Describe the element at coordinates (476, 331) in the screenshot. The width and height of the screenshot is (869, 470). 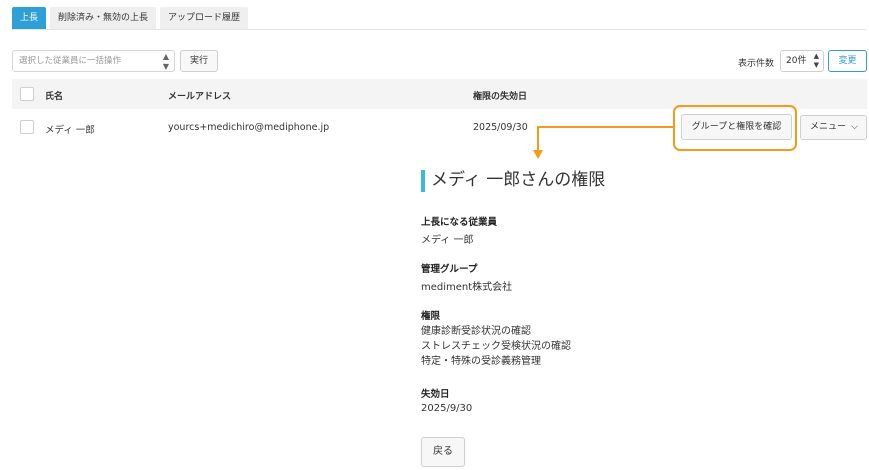
I see `list-item: 健康診断受診状況の確認` at that location.